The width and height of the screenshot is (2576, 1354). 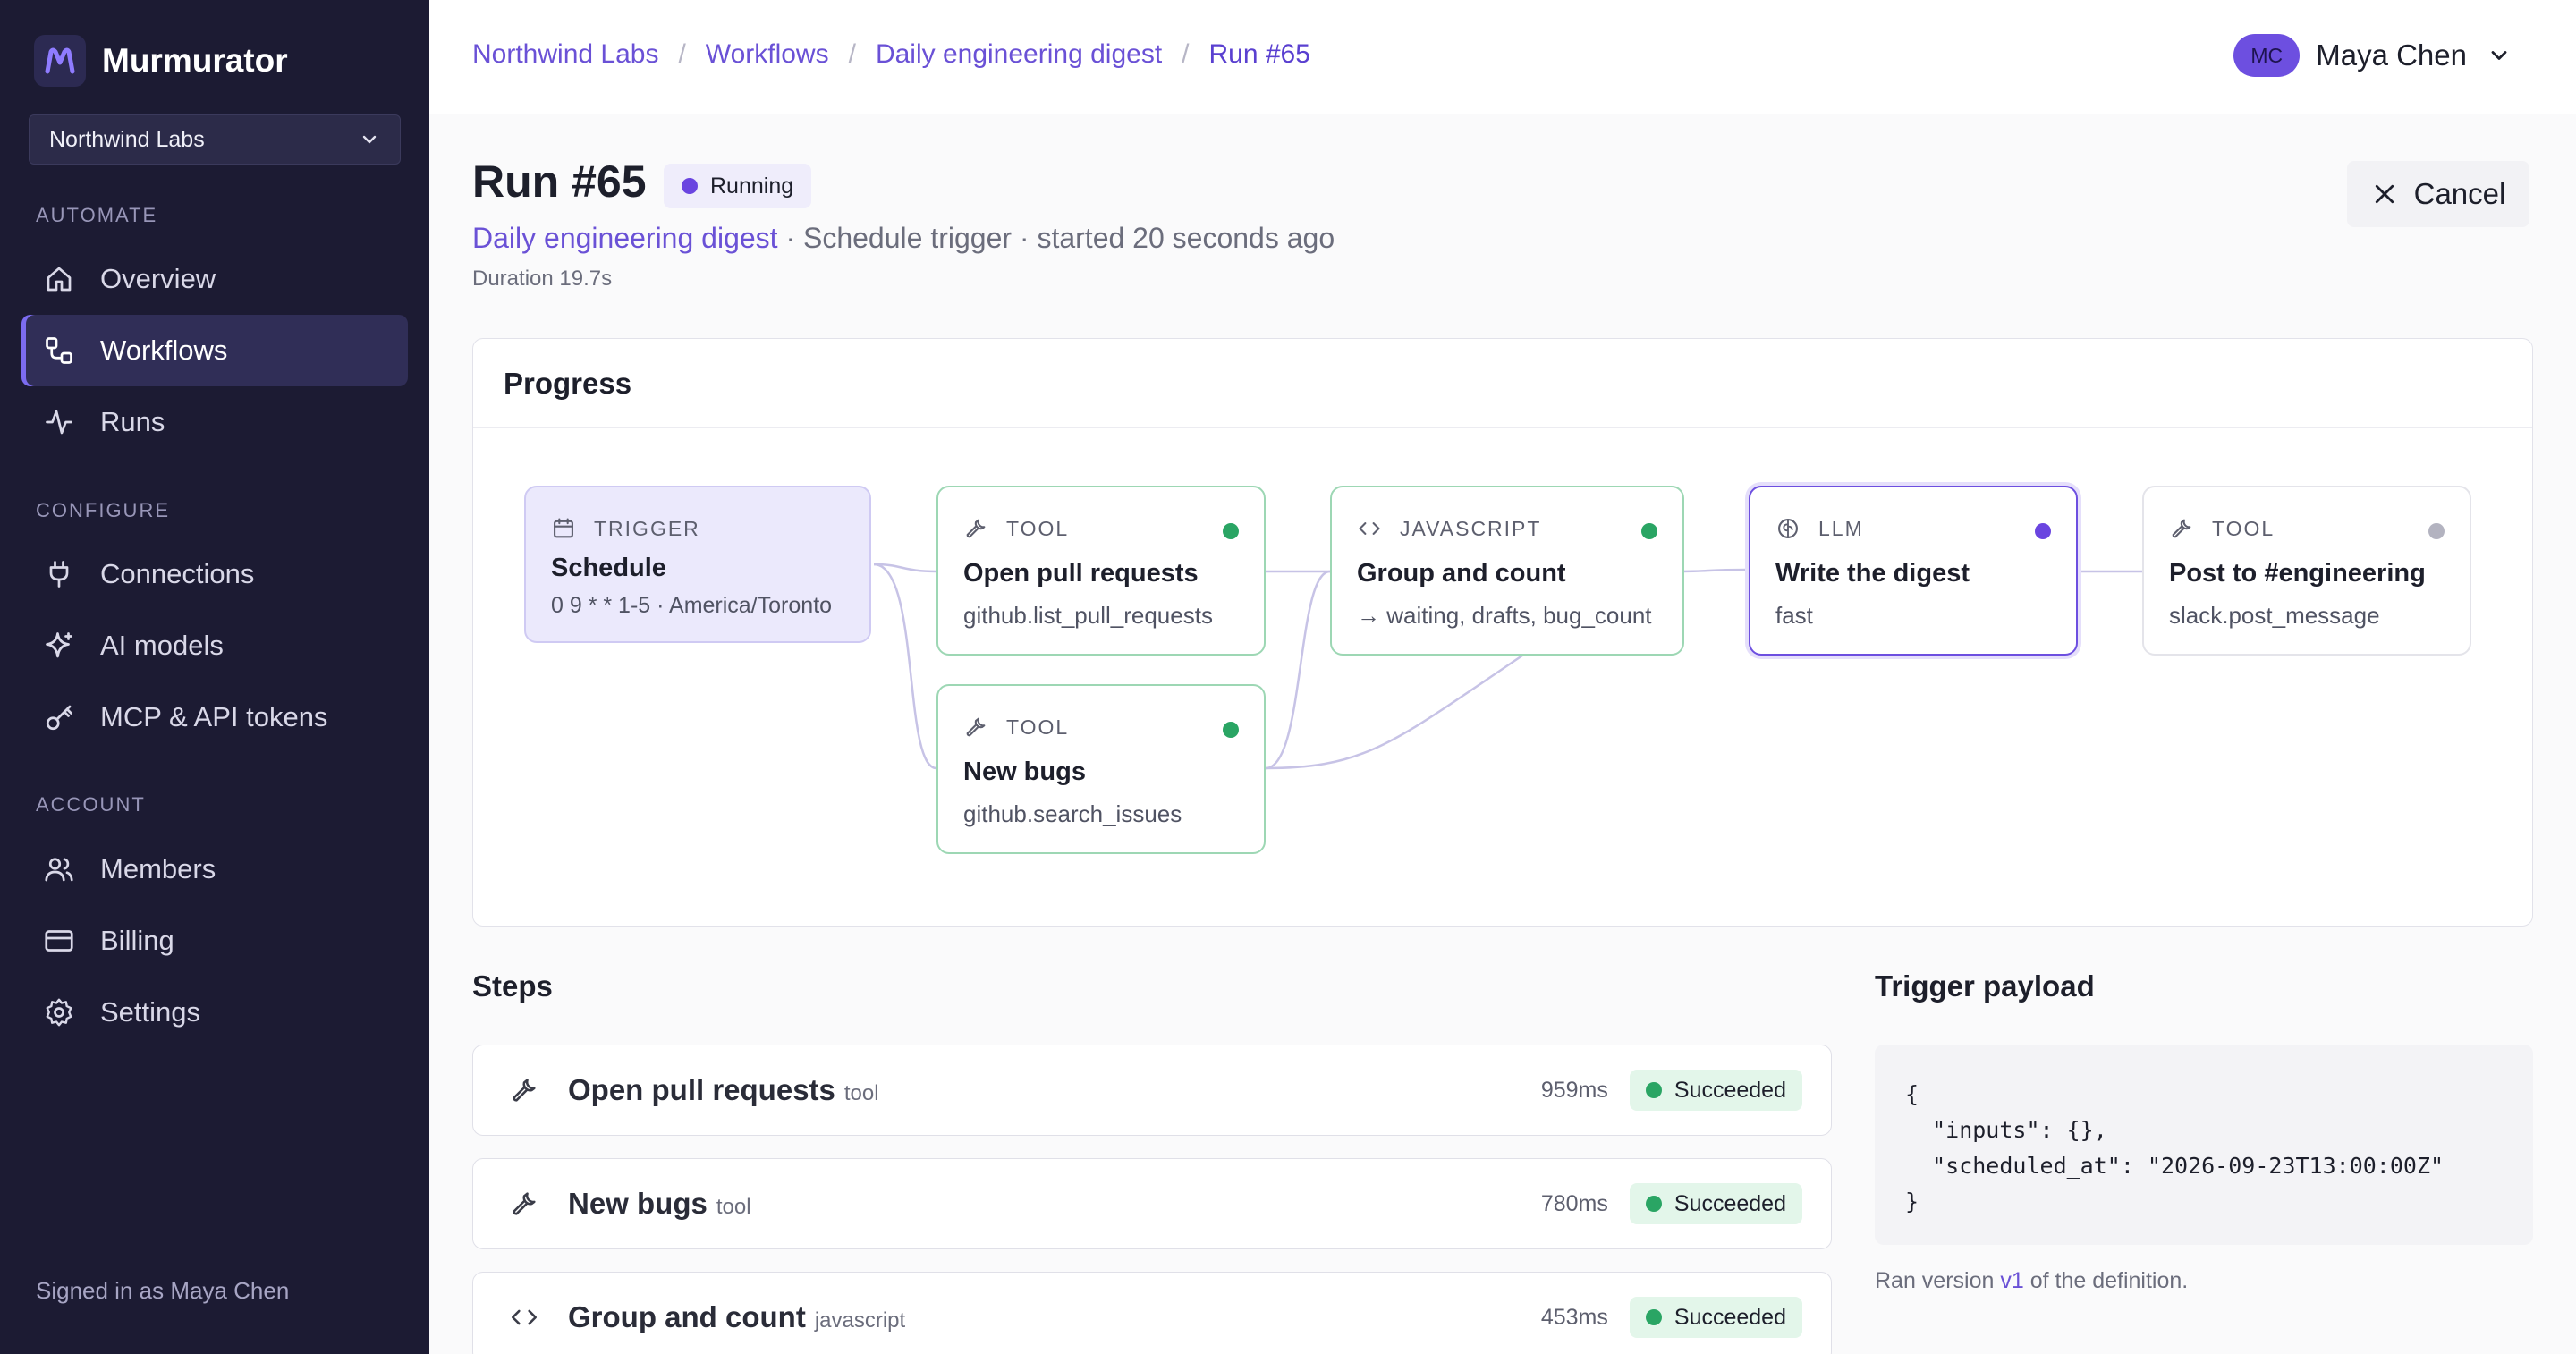 I want to click on murmurator-logo-icon, so click(x=60, y=61).